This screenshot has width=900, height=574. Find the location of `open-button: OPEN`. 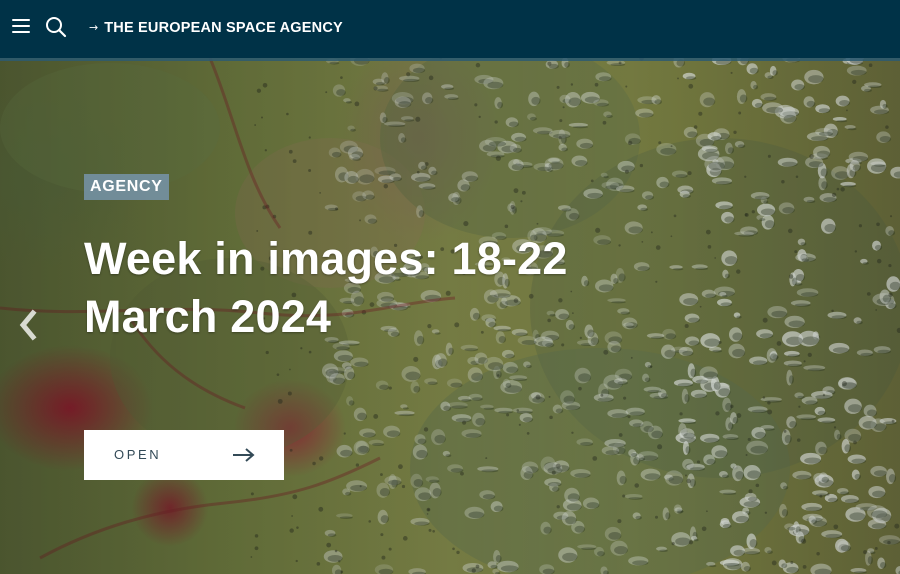

open-button: OPEN is located at coordinates (184, 455).